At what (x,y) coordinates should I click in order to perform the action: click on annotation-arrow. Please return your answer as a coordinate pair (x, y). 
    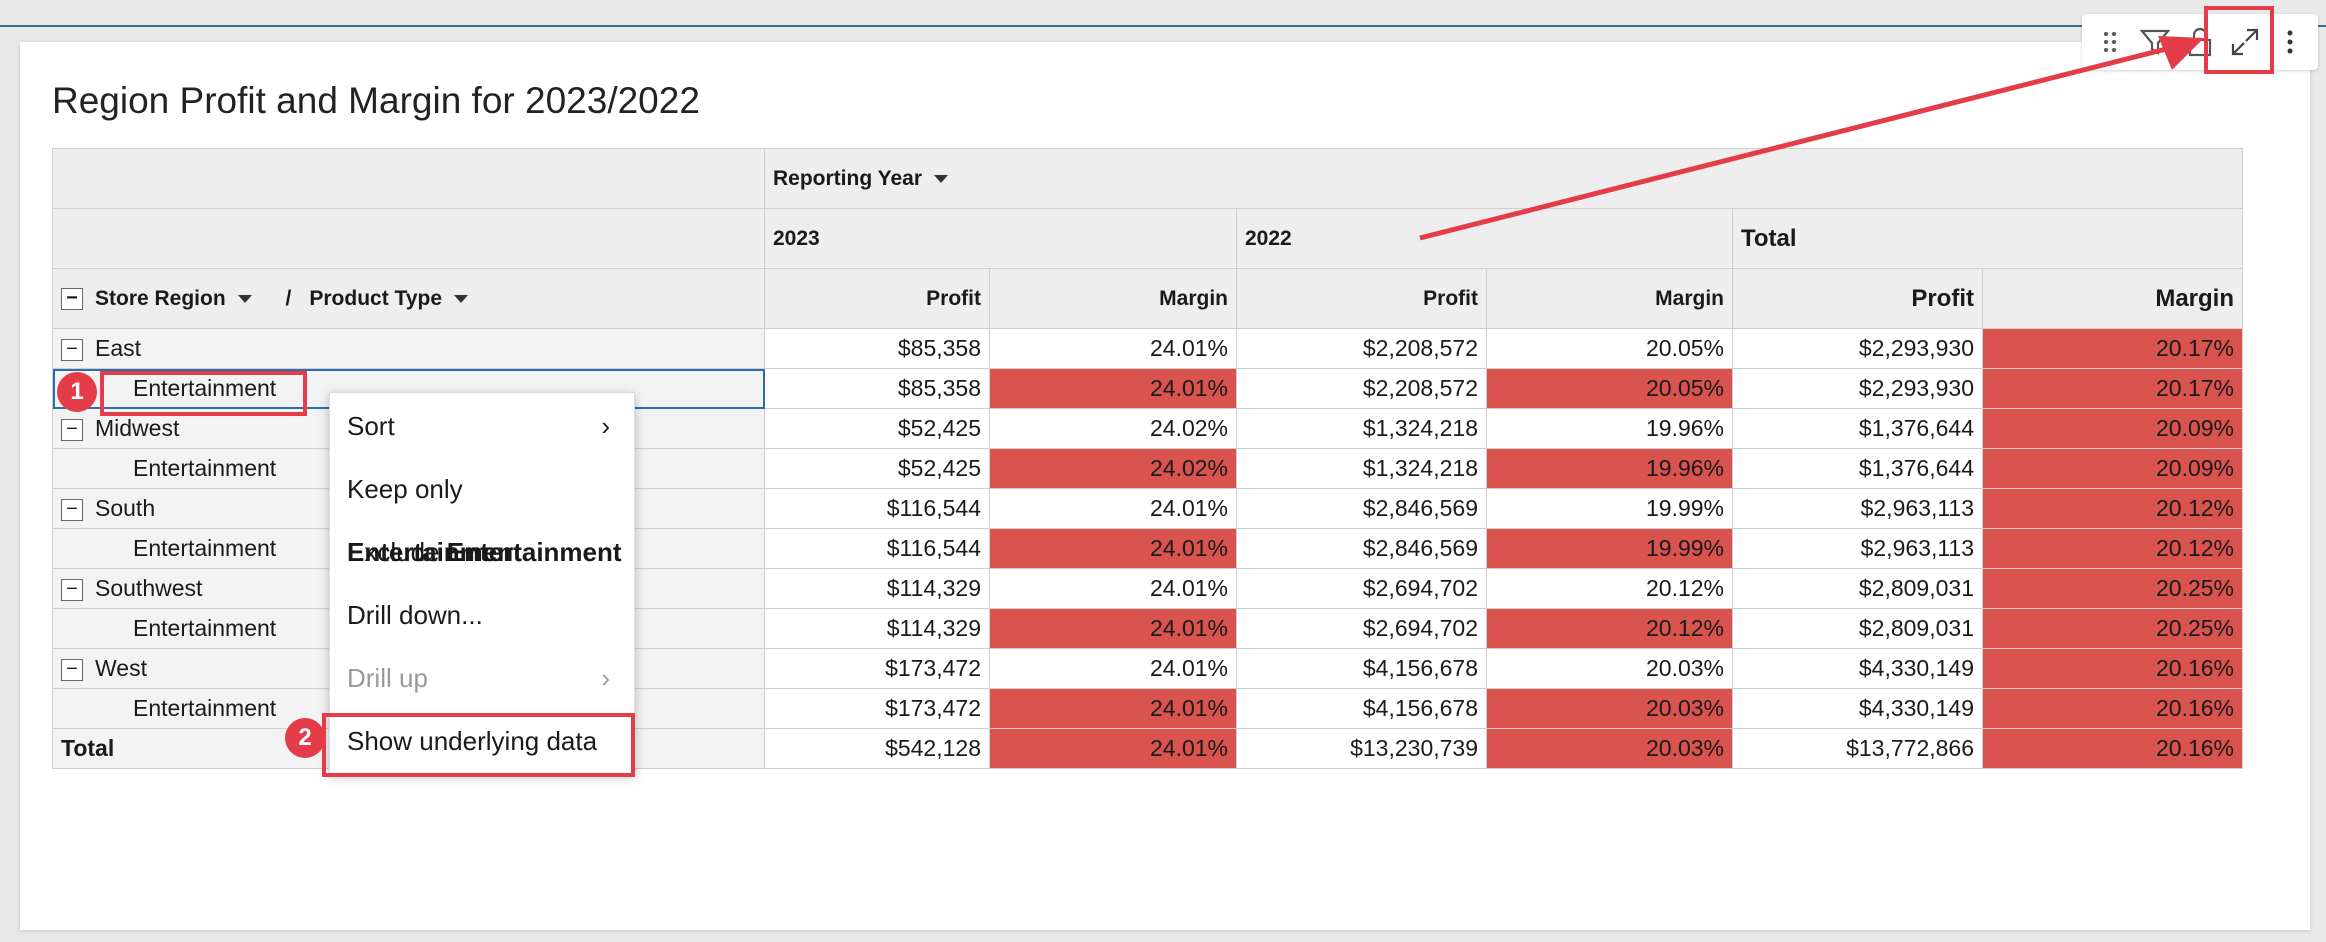
    Looking at the image, I should click on (1811, 138).